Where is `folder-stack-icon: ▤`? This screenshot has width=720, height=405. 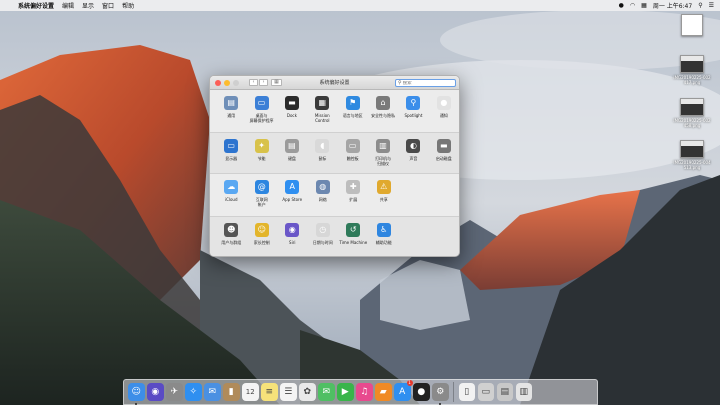
folder-stack-icon: ▤ is located at coordinates (504, 392).